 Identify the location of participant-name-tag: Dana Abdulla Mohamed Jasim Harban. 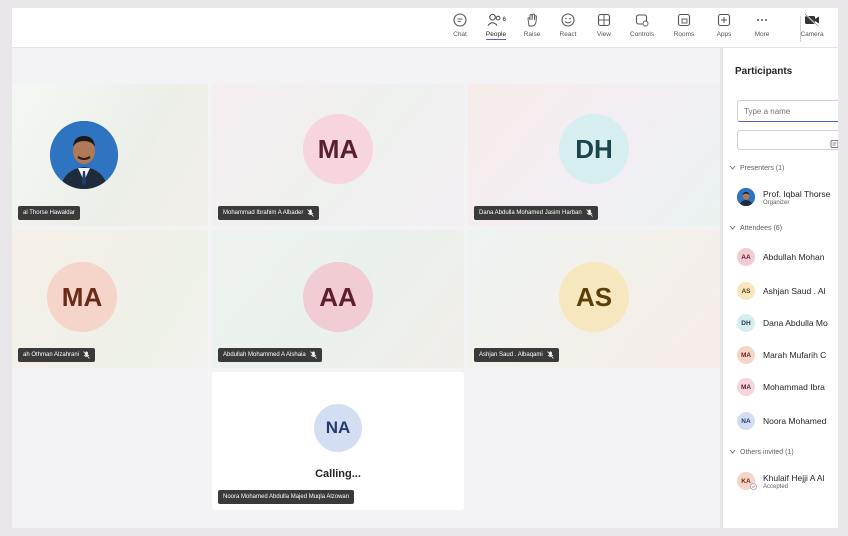
(536, 213).